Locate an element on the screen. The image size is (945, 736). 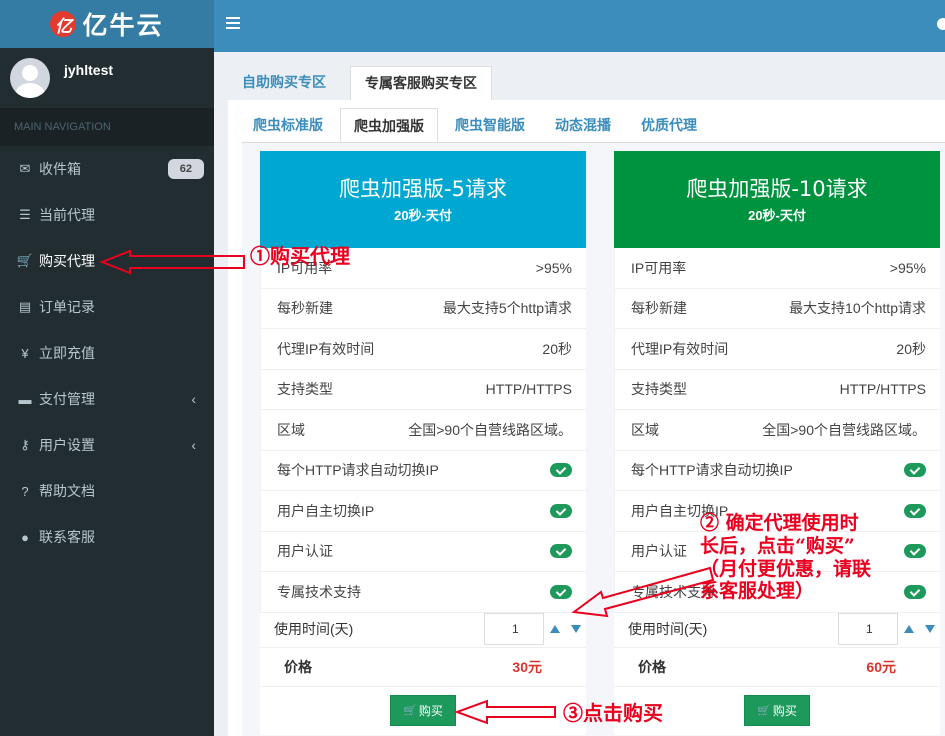
sidebar-item-label: 当前代理 is located at coordinates (67, 215).